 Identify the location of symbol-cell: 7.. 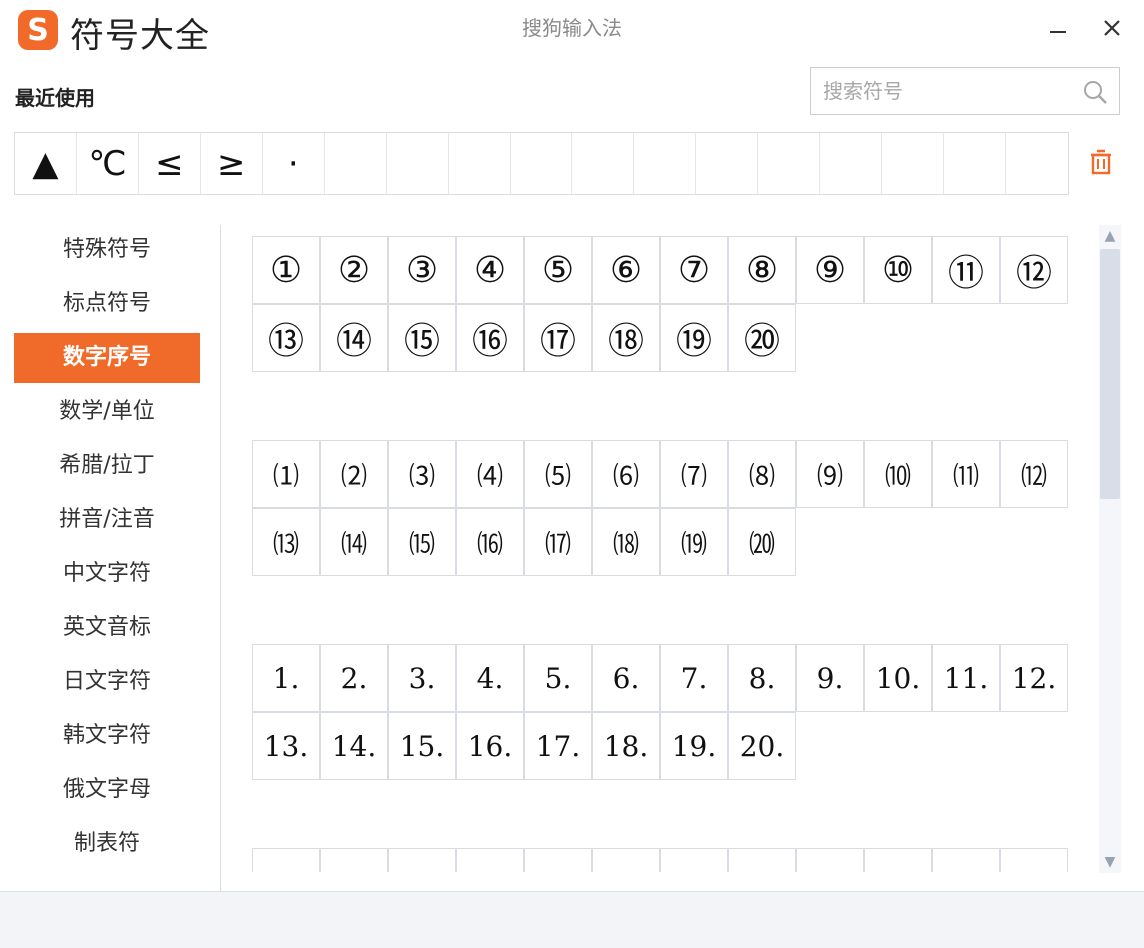
(694, 678).